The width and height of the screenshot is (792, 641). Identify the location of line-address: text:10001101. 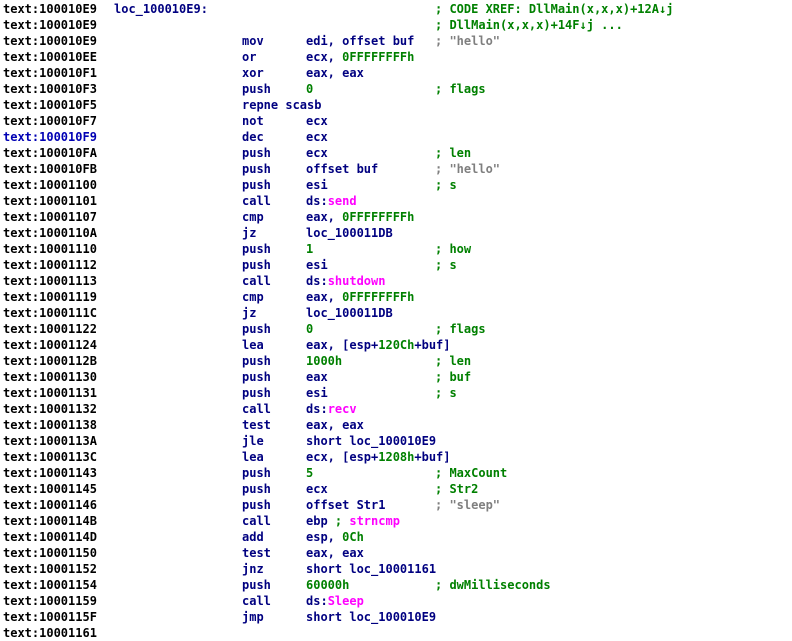
(50, 201).